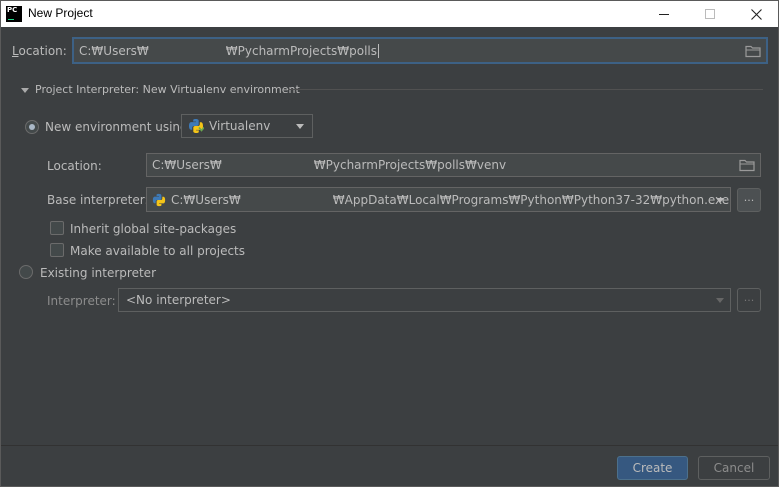 The width and height of the screenshot is (779, 487). I want to click on existing-interpreter-label: Existing interpreter, so click(98, 273).